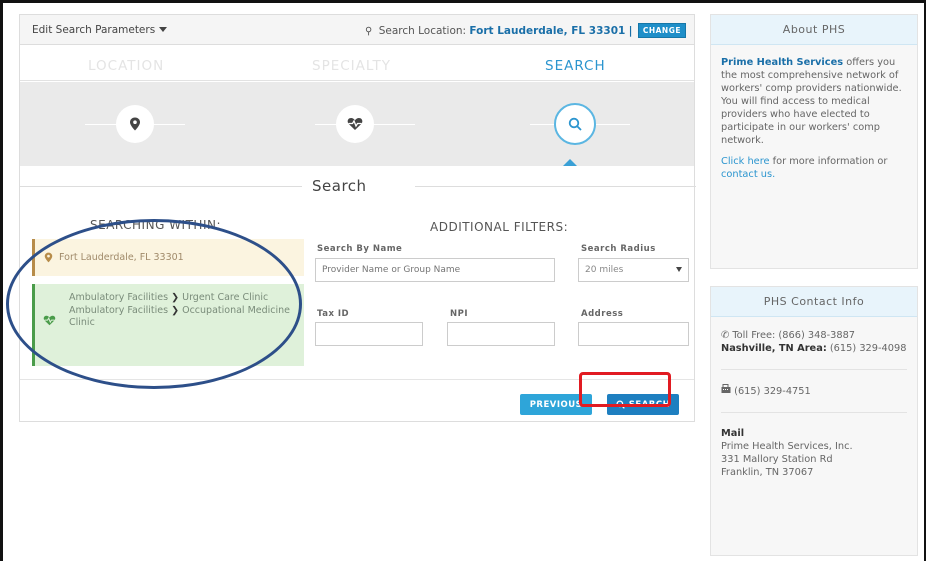 This screenshot has height=561, width=926. I want to click on more-info-text: for more information or, so click(830, 161).